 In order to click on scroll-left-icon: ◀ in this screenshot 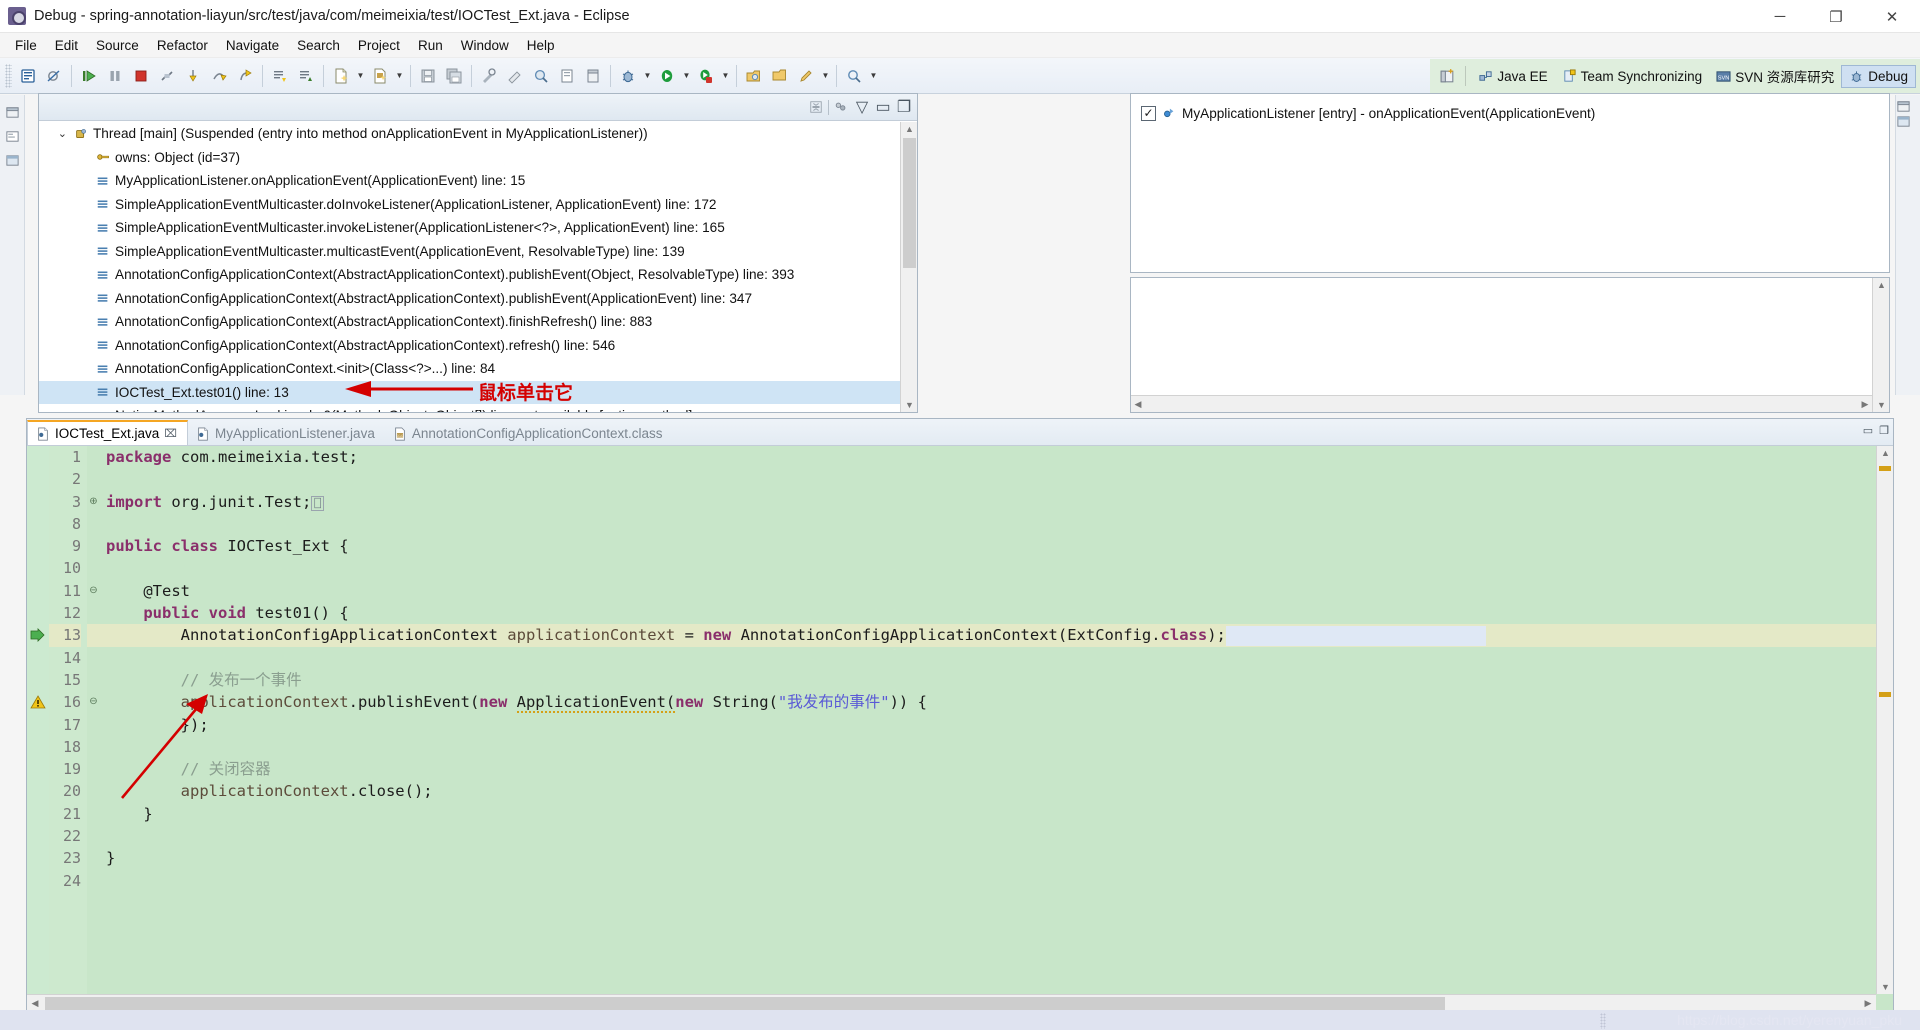, I will do `click(1138, 404)`.